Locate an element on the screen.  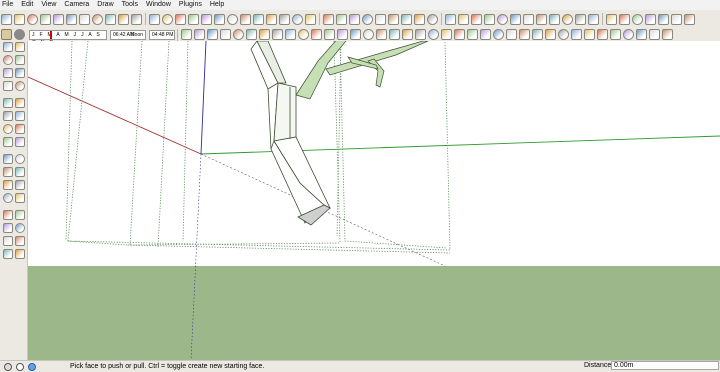
shaded-texture-icon is located at coordinates (380, 19).